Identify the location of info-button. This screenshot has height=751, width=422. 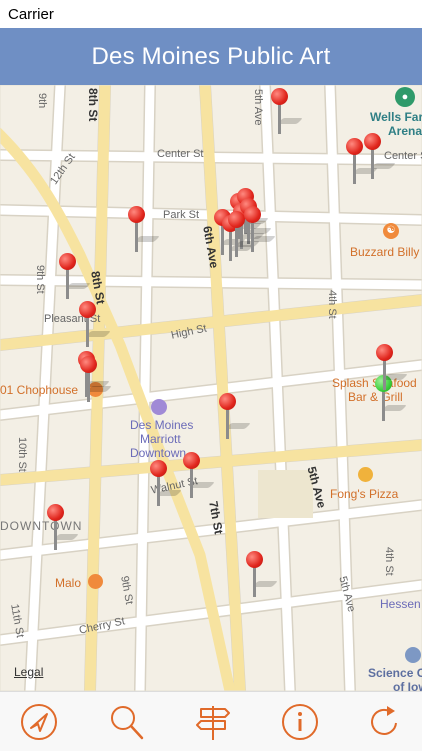
(300, 722).